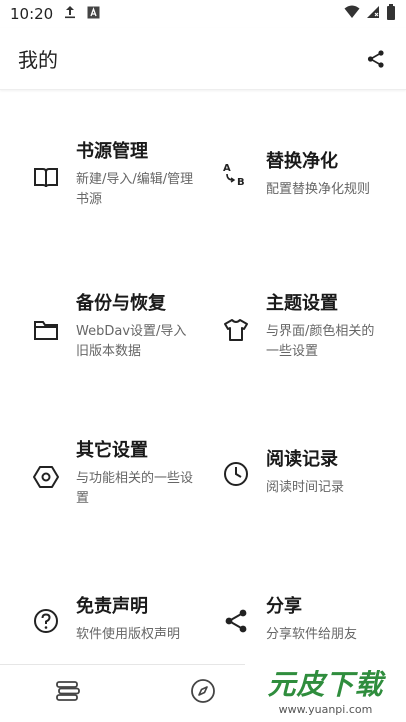 Image resolution: width=406 pixels, height=722 pixels. What do you see at coordinates (320, 341) in the screenshot?
I see `item-desc: 与界面/颜色相关的一些设置` at bounding box center [320, 341].